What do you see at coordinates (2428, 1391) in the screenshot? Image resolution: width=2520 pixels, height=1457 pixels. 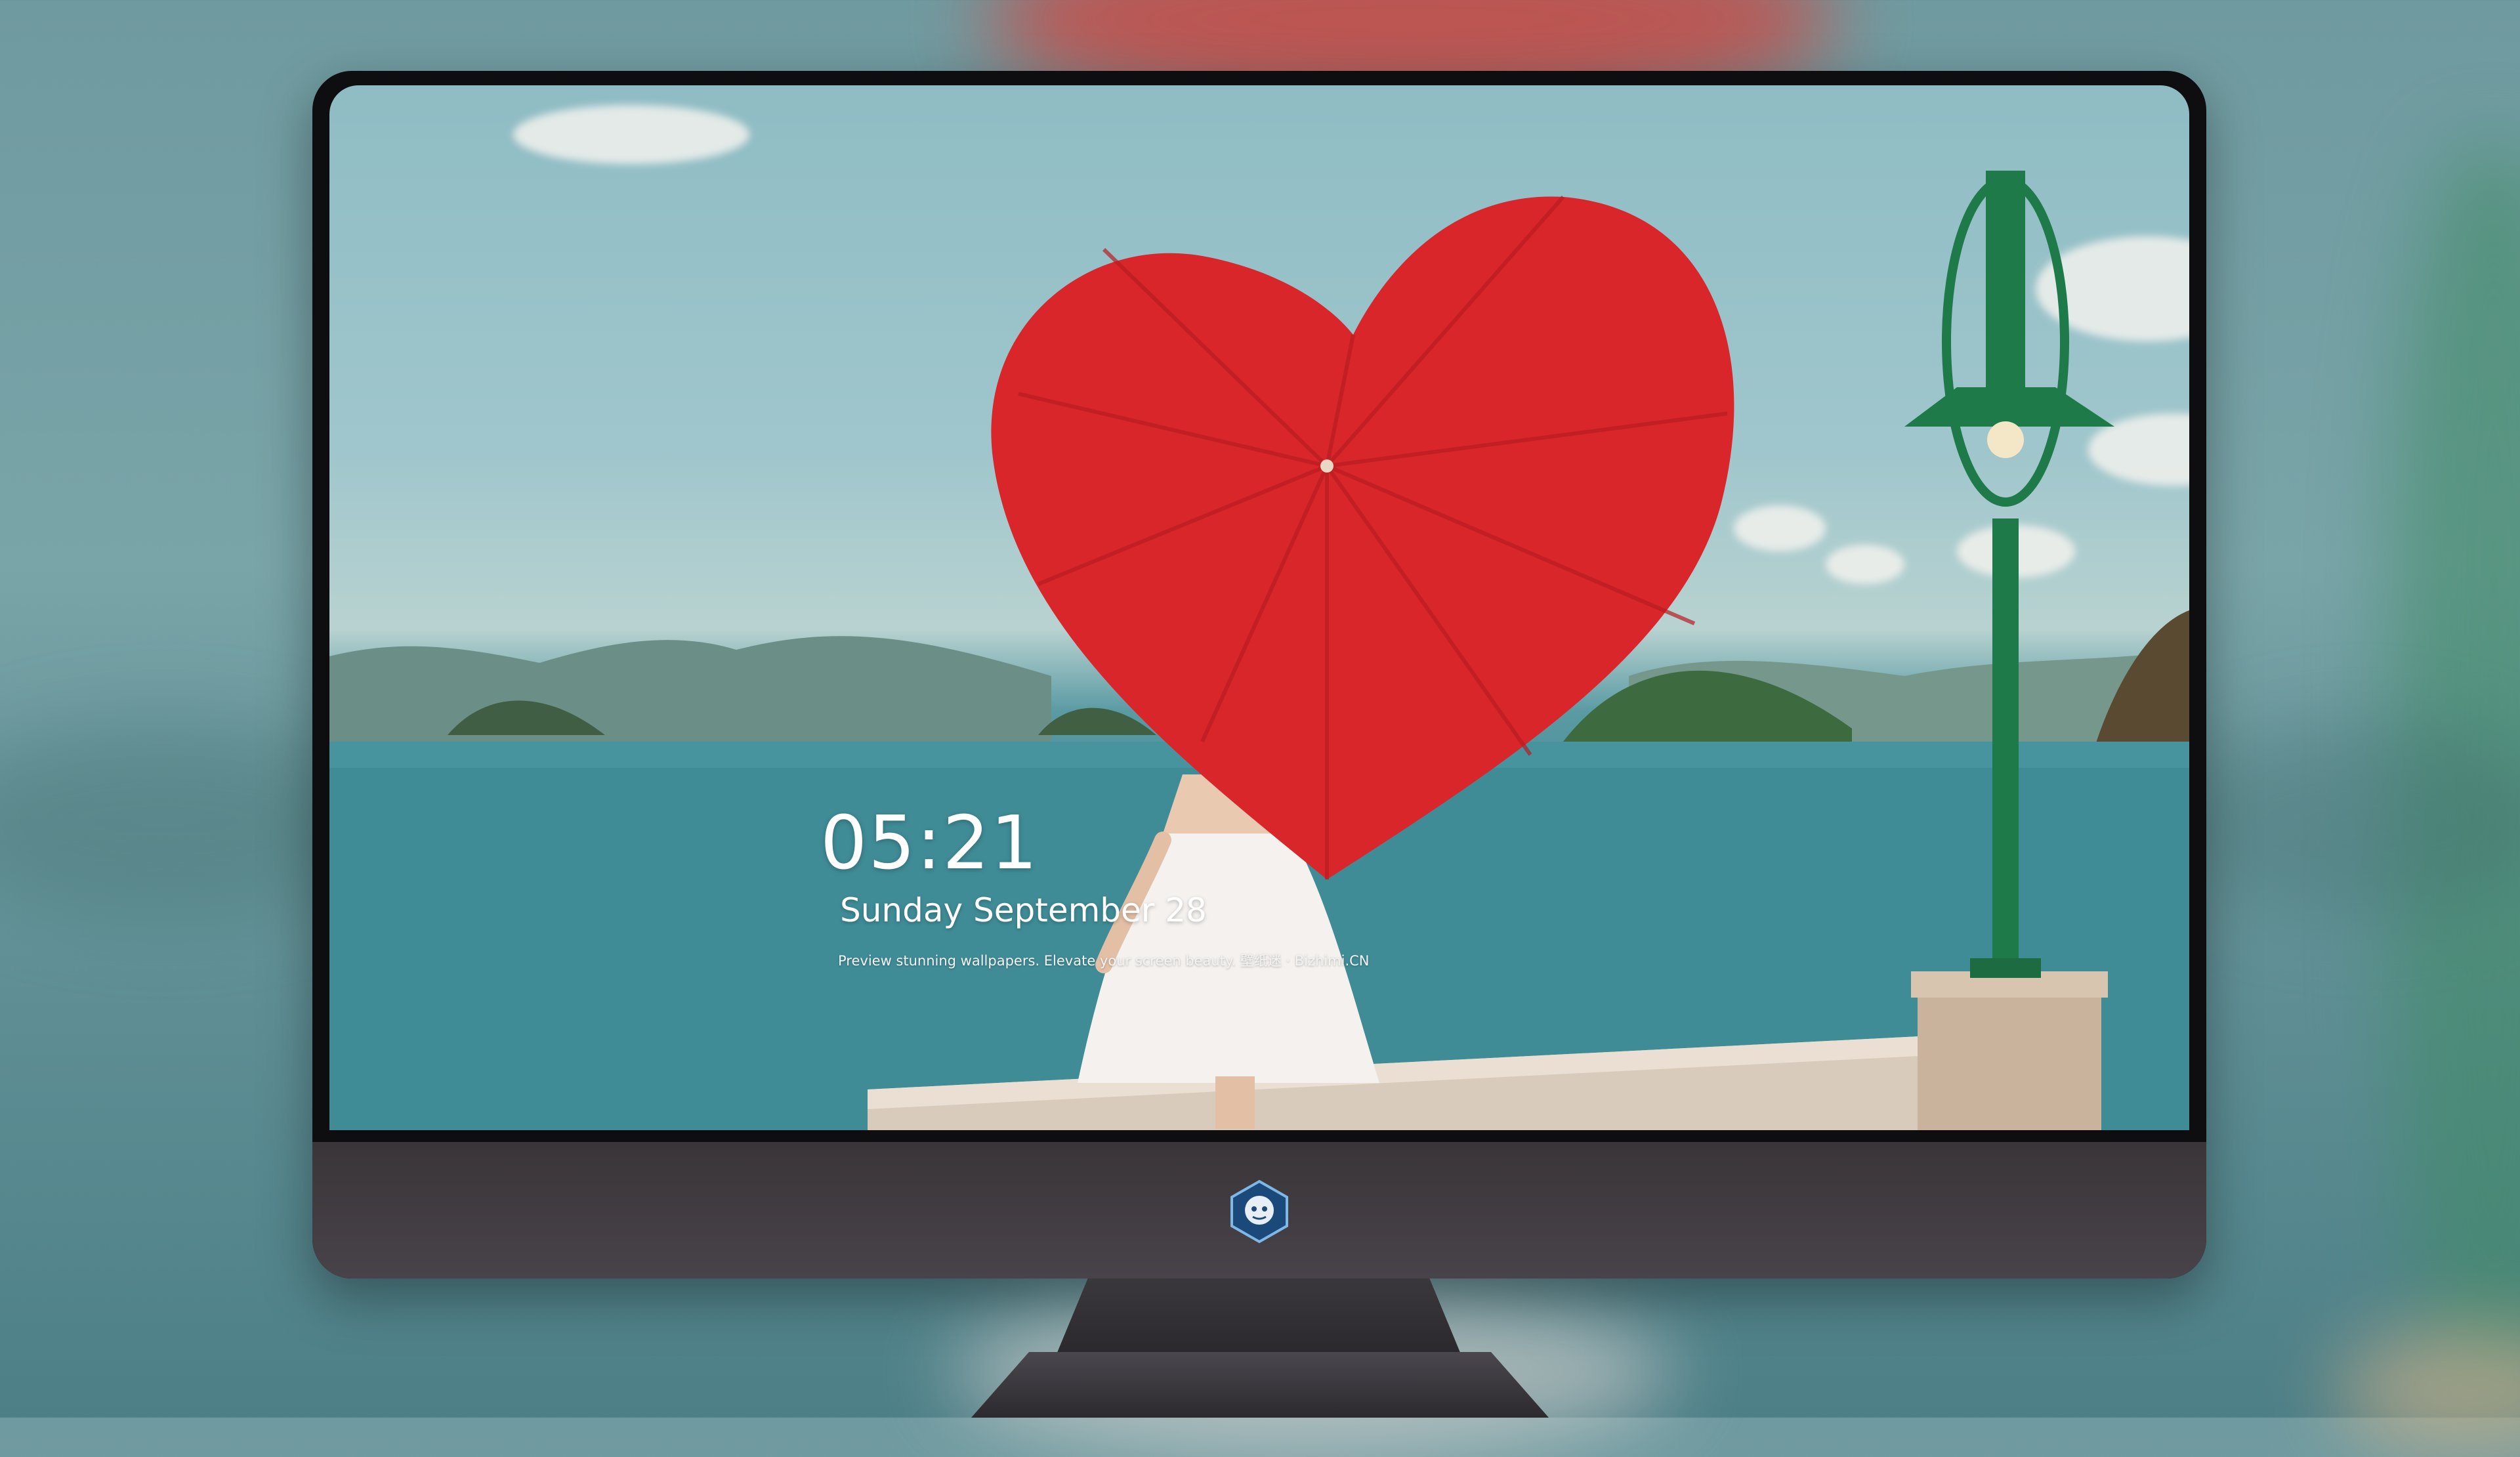 I see `background-sand-blur` at bounding box center [2428, 1391].